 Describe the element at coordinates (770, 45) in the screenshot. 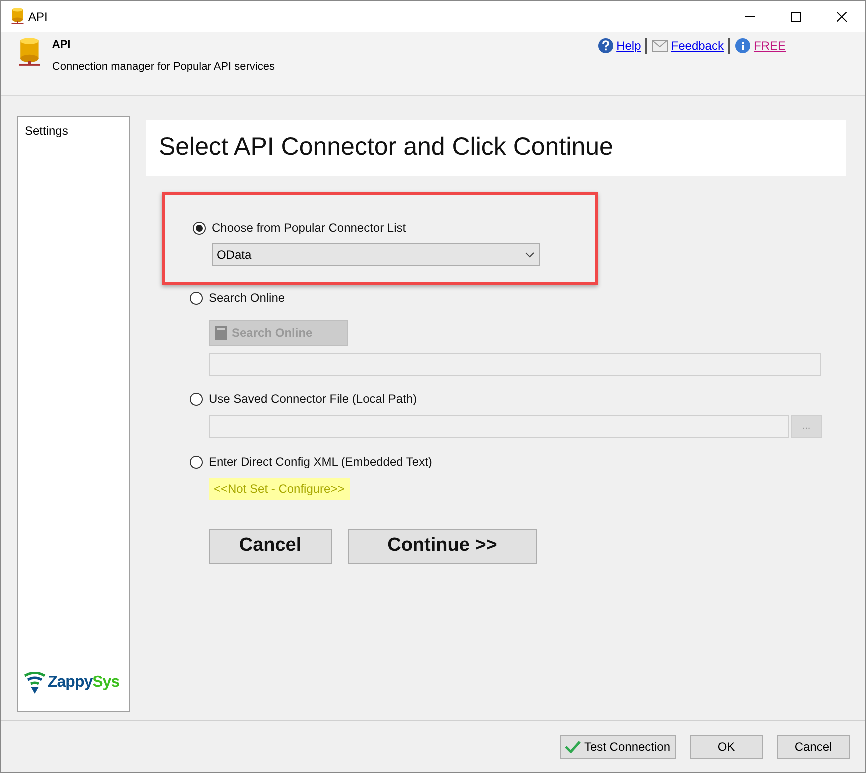

I see `free-link: FREE` at that location.